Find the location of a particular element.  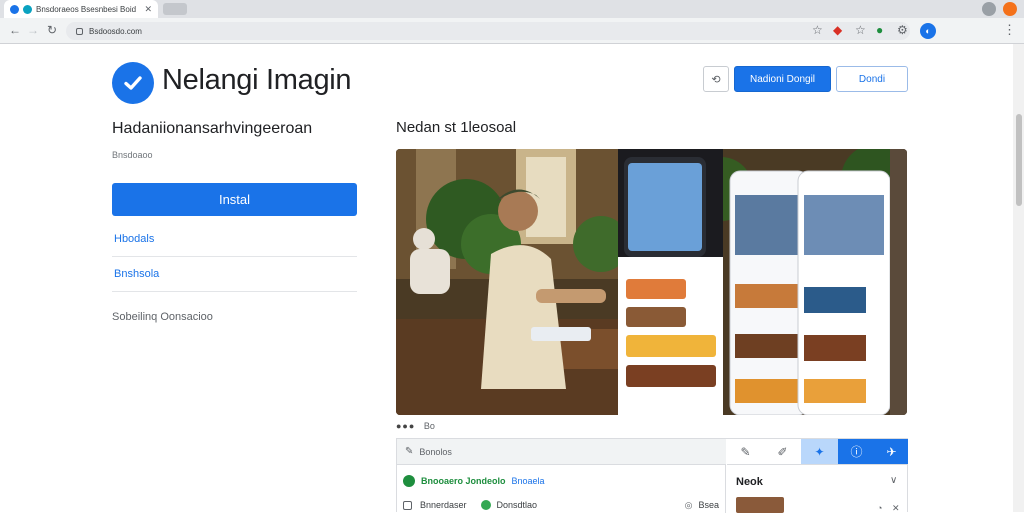

checkmark-circle-icon is located at coordinates (133, 83).